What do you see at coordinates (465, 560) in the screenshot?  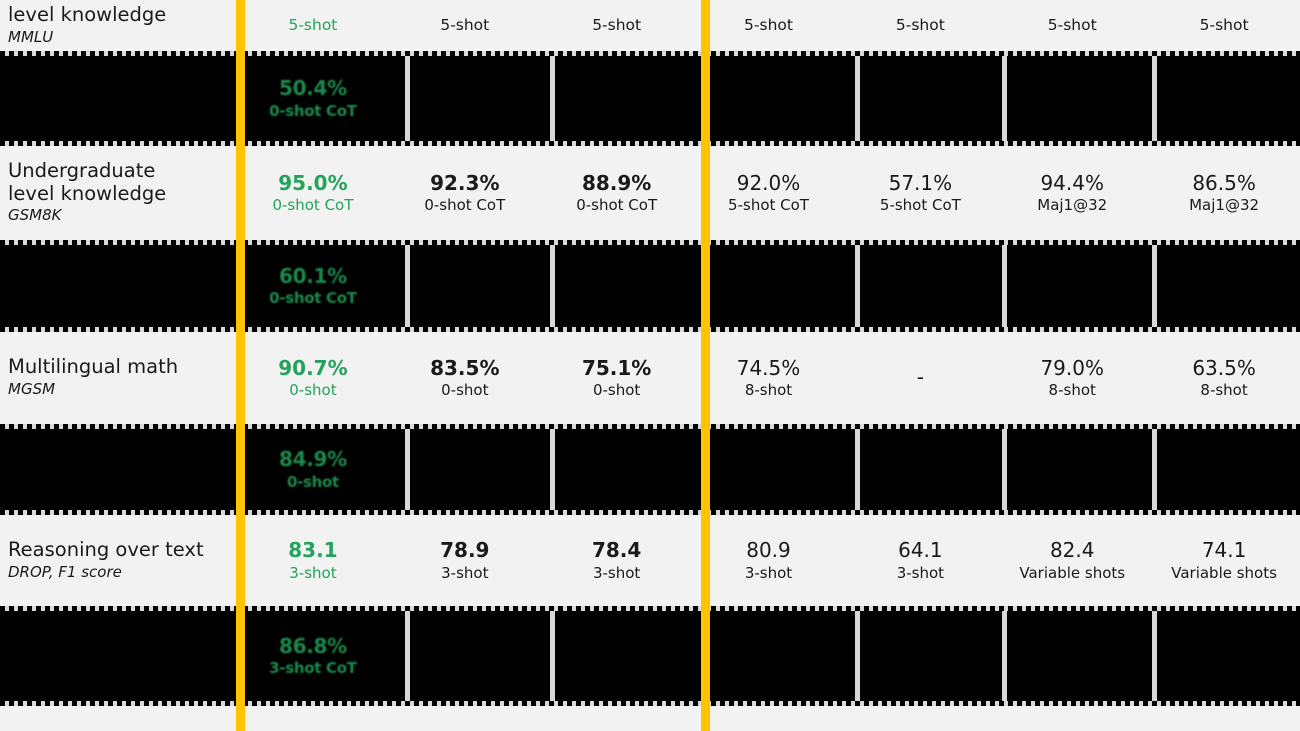 I see `value-cell: 78.9 3-shot` at bounding box center [465, 560].